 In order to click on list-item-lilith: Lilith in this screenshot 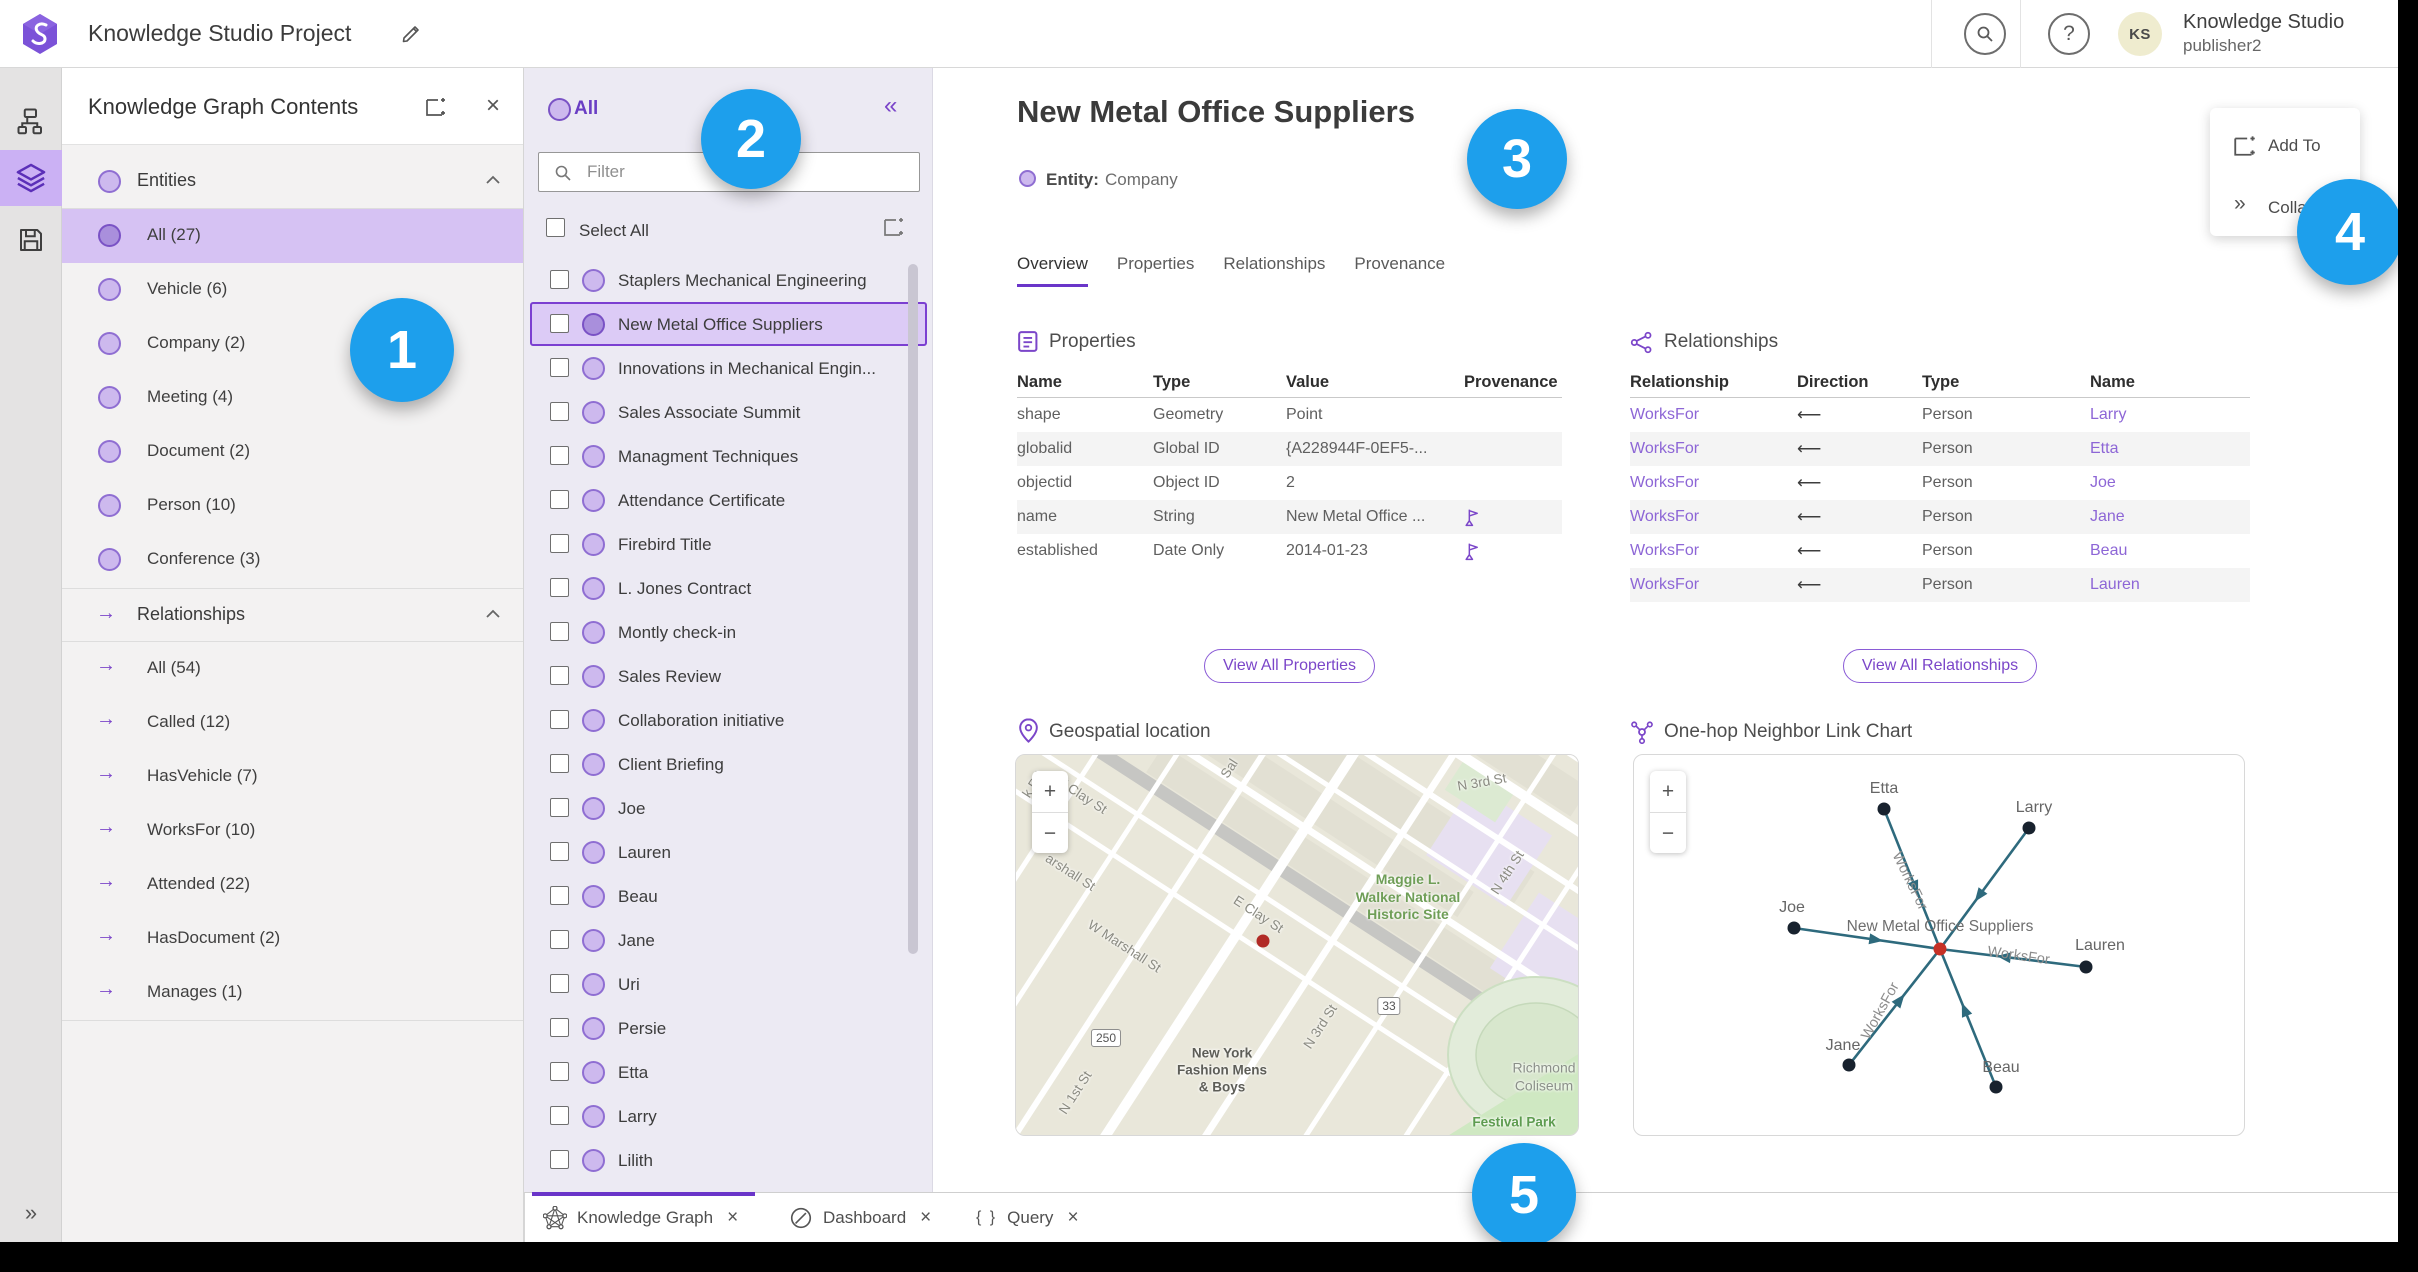, I will do `click(728, 1160)`.